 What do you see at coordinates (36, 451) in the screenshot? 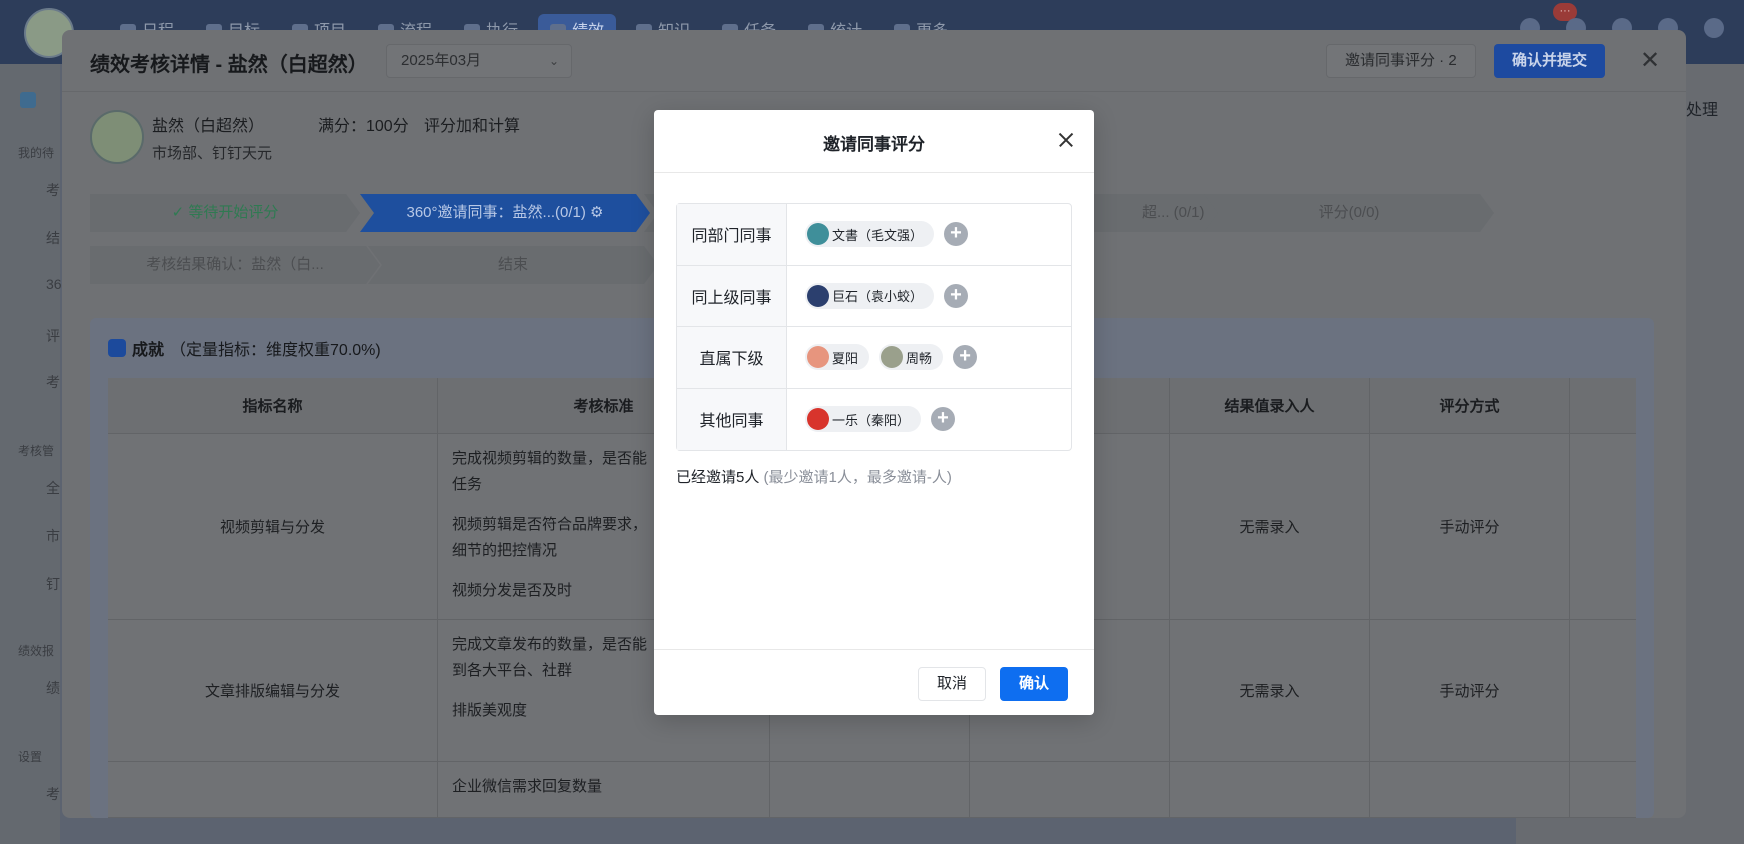
I see `sidebar-group-label: 考核管` at bounding box center [36, 451].